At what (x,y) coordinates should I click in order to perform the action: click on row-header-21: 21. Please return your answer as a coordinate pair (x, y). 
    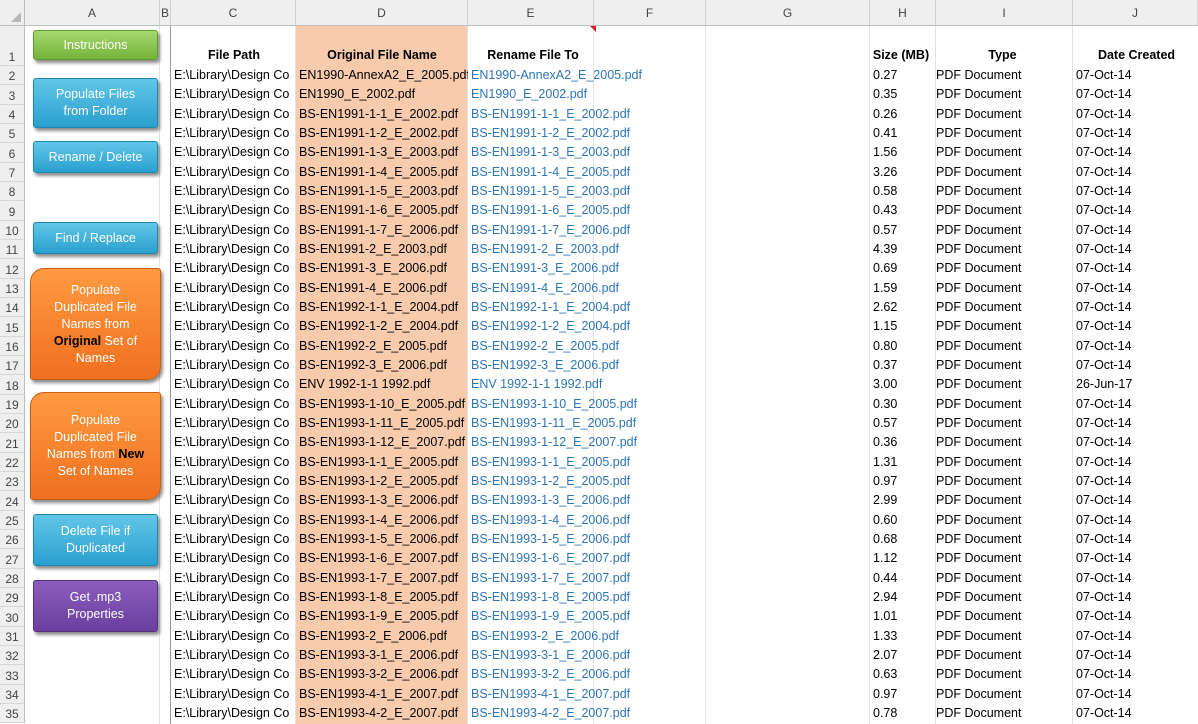
    Looking at the image, I should click on (12, 443).